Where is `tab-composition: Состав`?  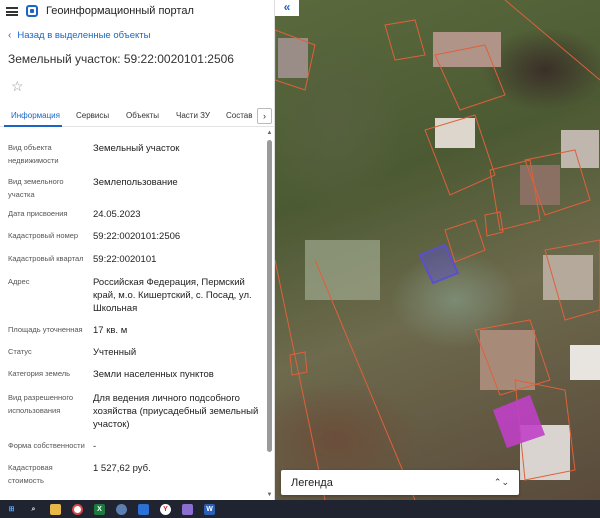
tab-composition: Состав is located at coordinates (239, 115).